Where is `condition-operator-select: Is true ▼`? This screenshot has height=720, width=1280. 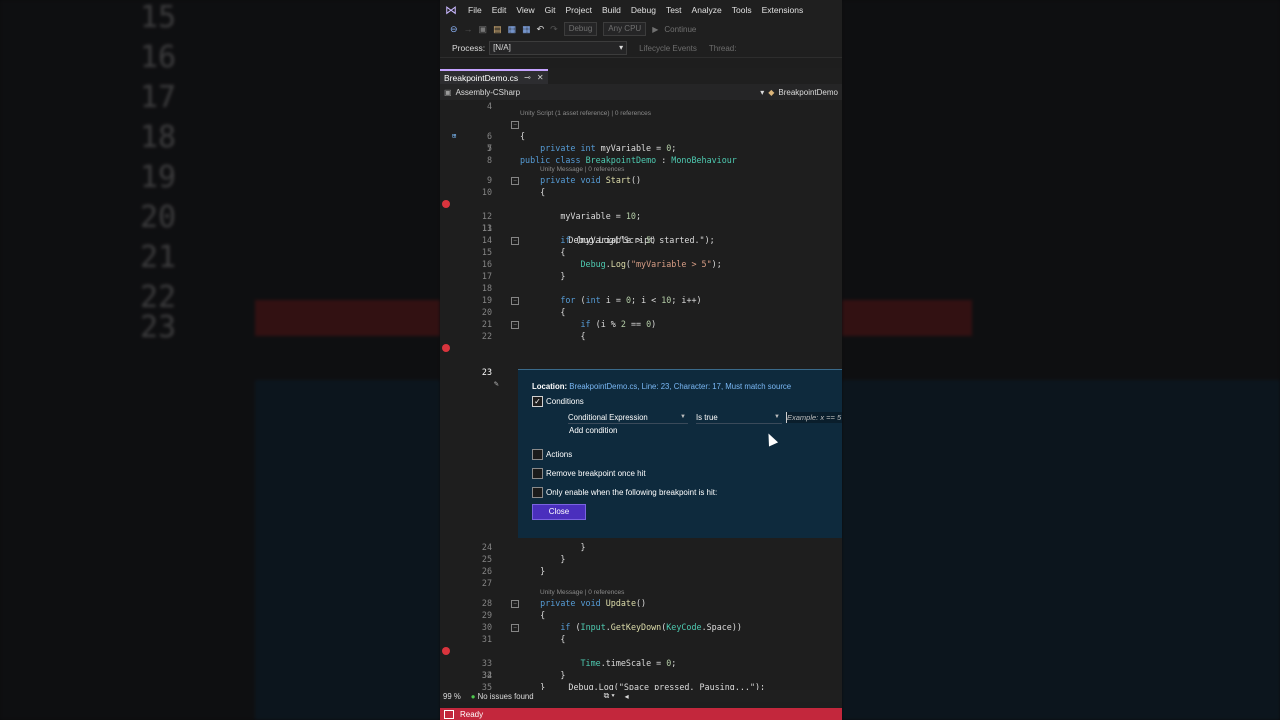 condition-operator-select: Is true ▼ is located at coordinates (739, 418).